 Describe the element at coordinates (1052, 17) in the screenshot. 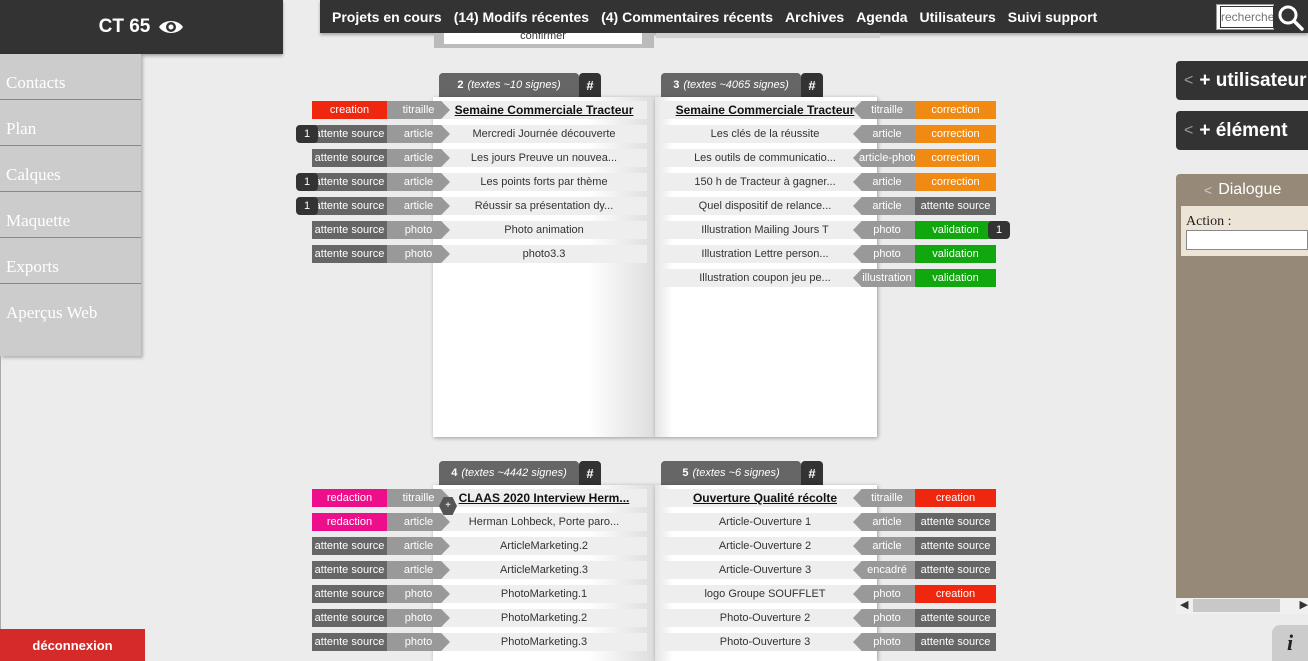

I see `nav-suivi-support: Suivi support` at that location.